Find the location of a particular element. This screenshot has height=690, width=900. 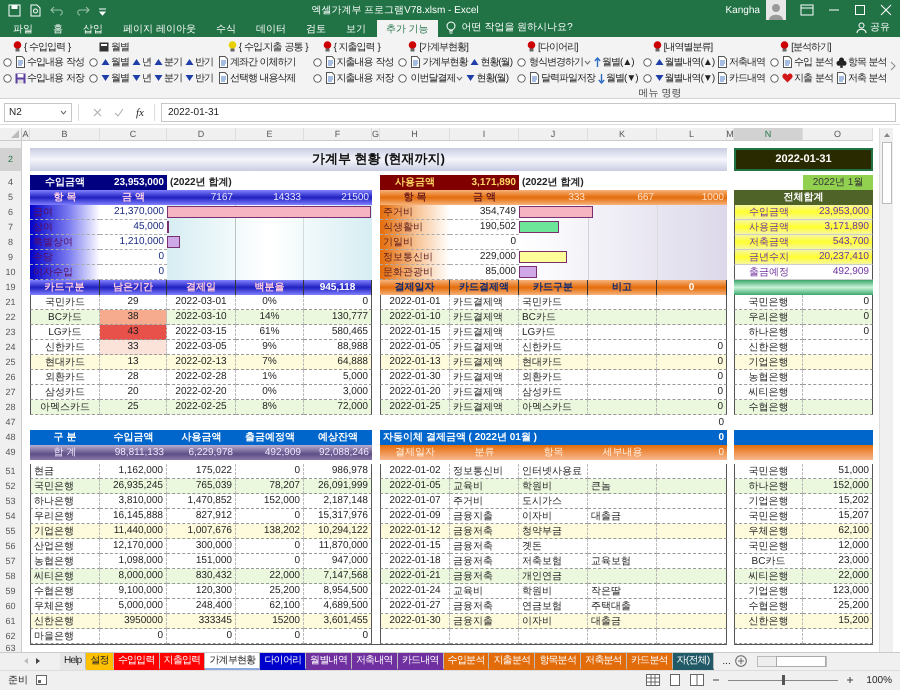

print-preview-icon is located at coordinates (35, 10).